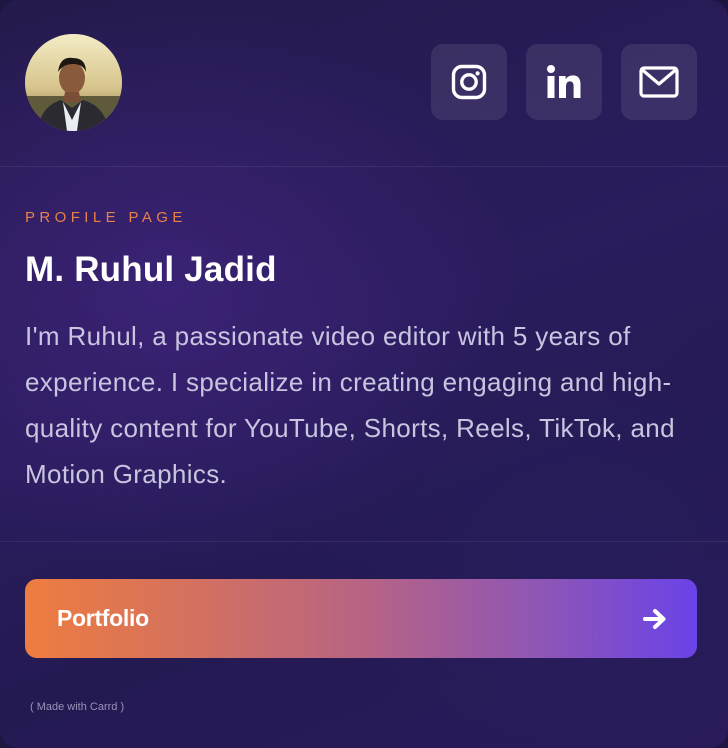 Image resolution: width=728 pixels, height=748 pixels. Describe the element at coordinates (361, 618) in the screenshot. I see `portfolio-button: Portfolio` at that location.